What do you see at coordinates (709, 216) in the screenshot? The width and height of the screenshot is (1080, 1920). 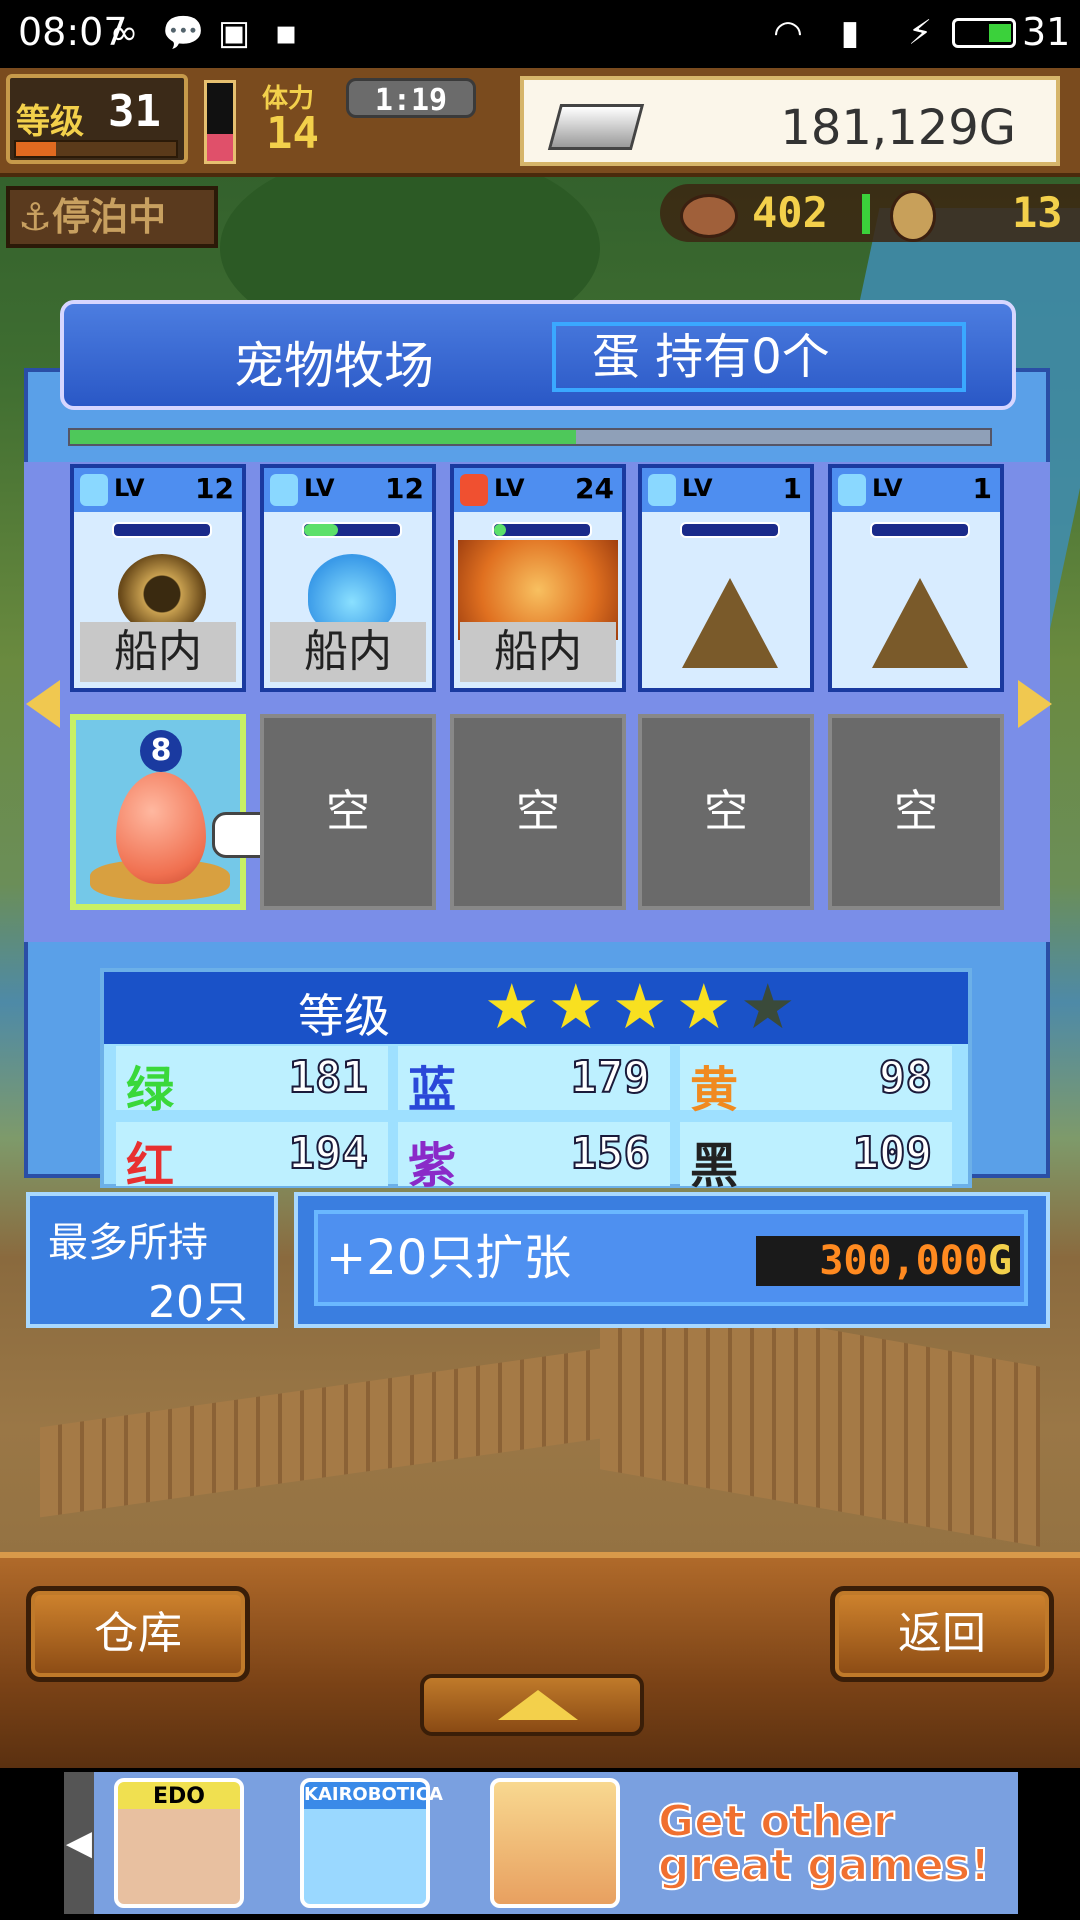 I see `food-icon` at bounding box center [709, 216].